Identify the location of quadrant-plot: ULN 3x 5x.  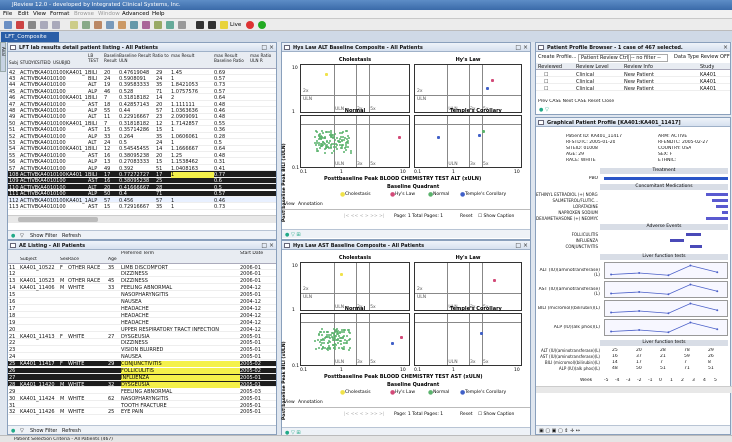
(468, 141).